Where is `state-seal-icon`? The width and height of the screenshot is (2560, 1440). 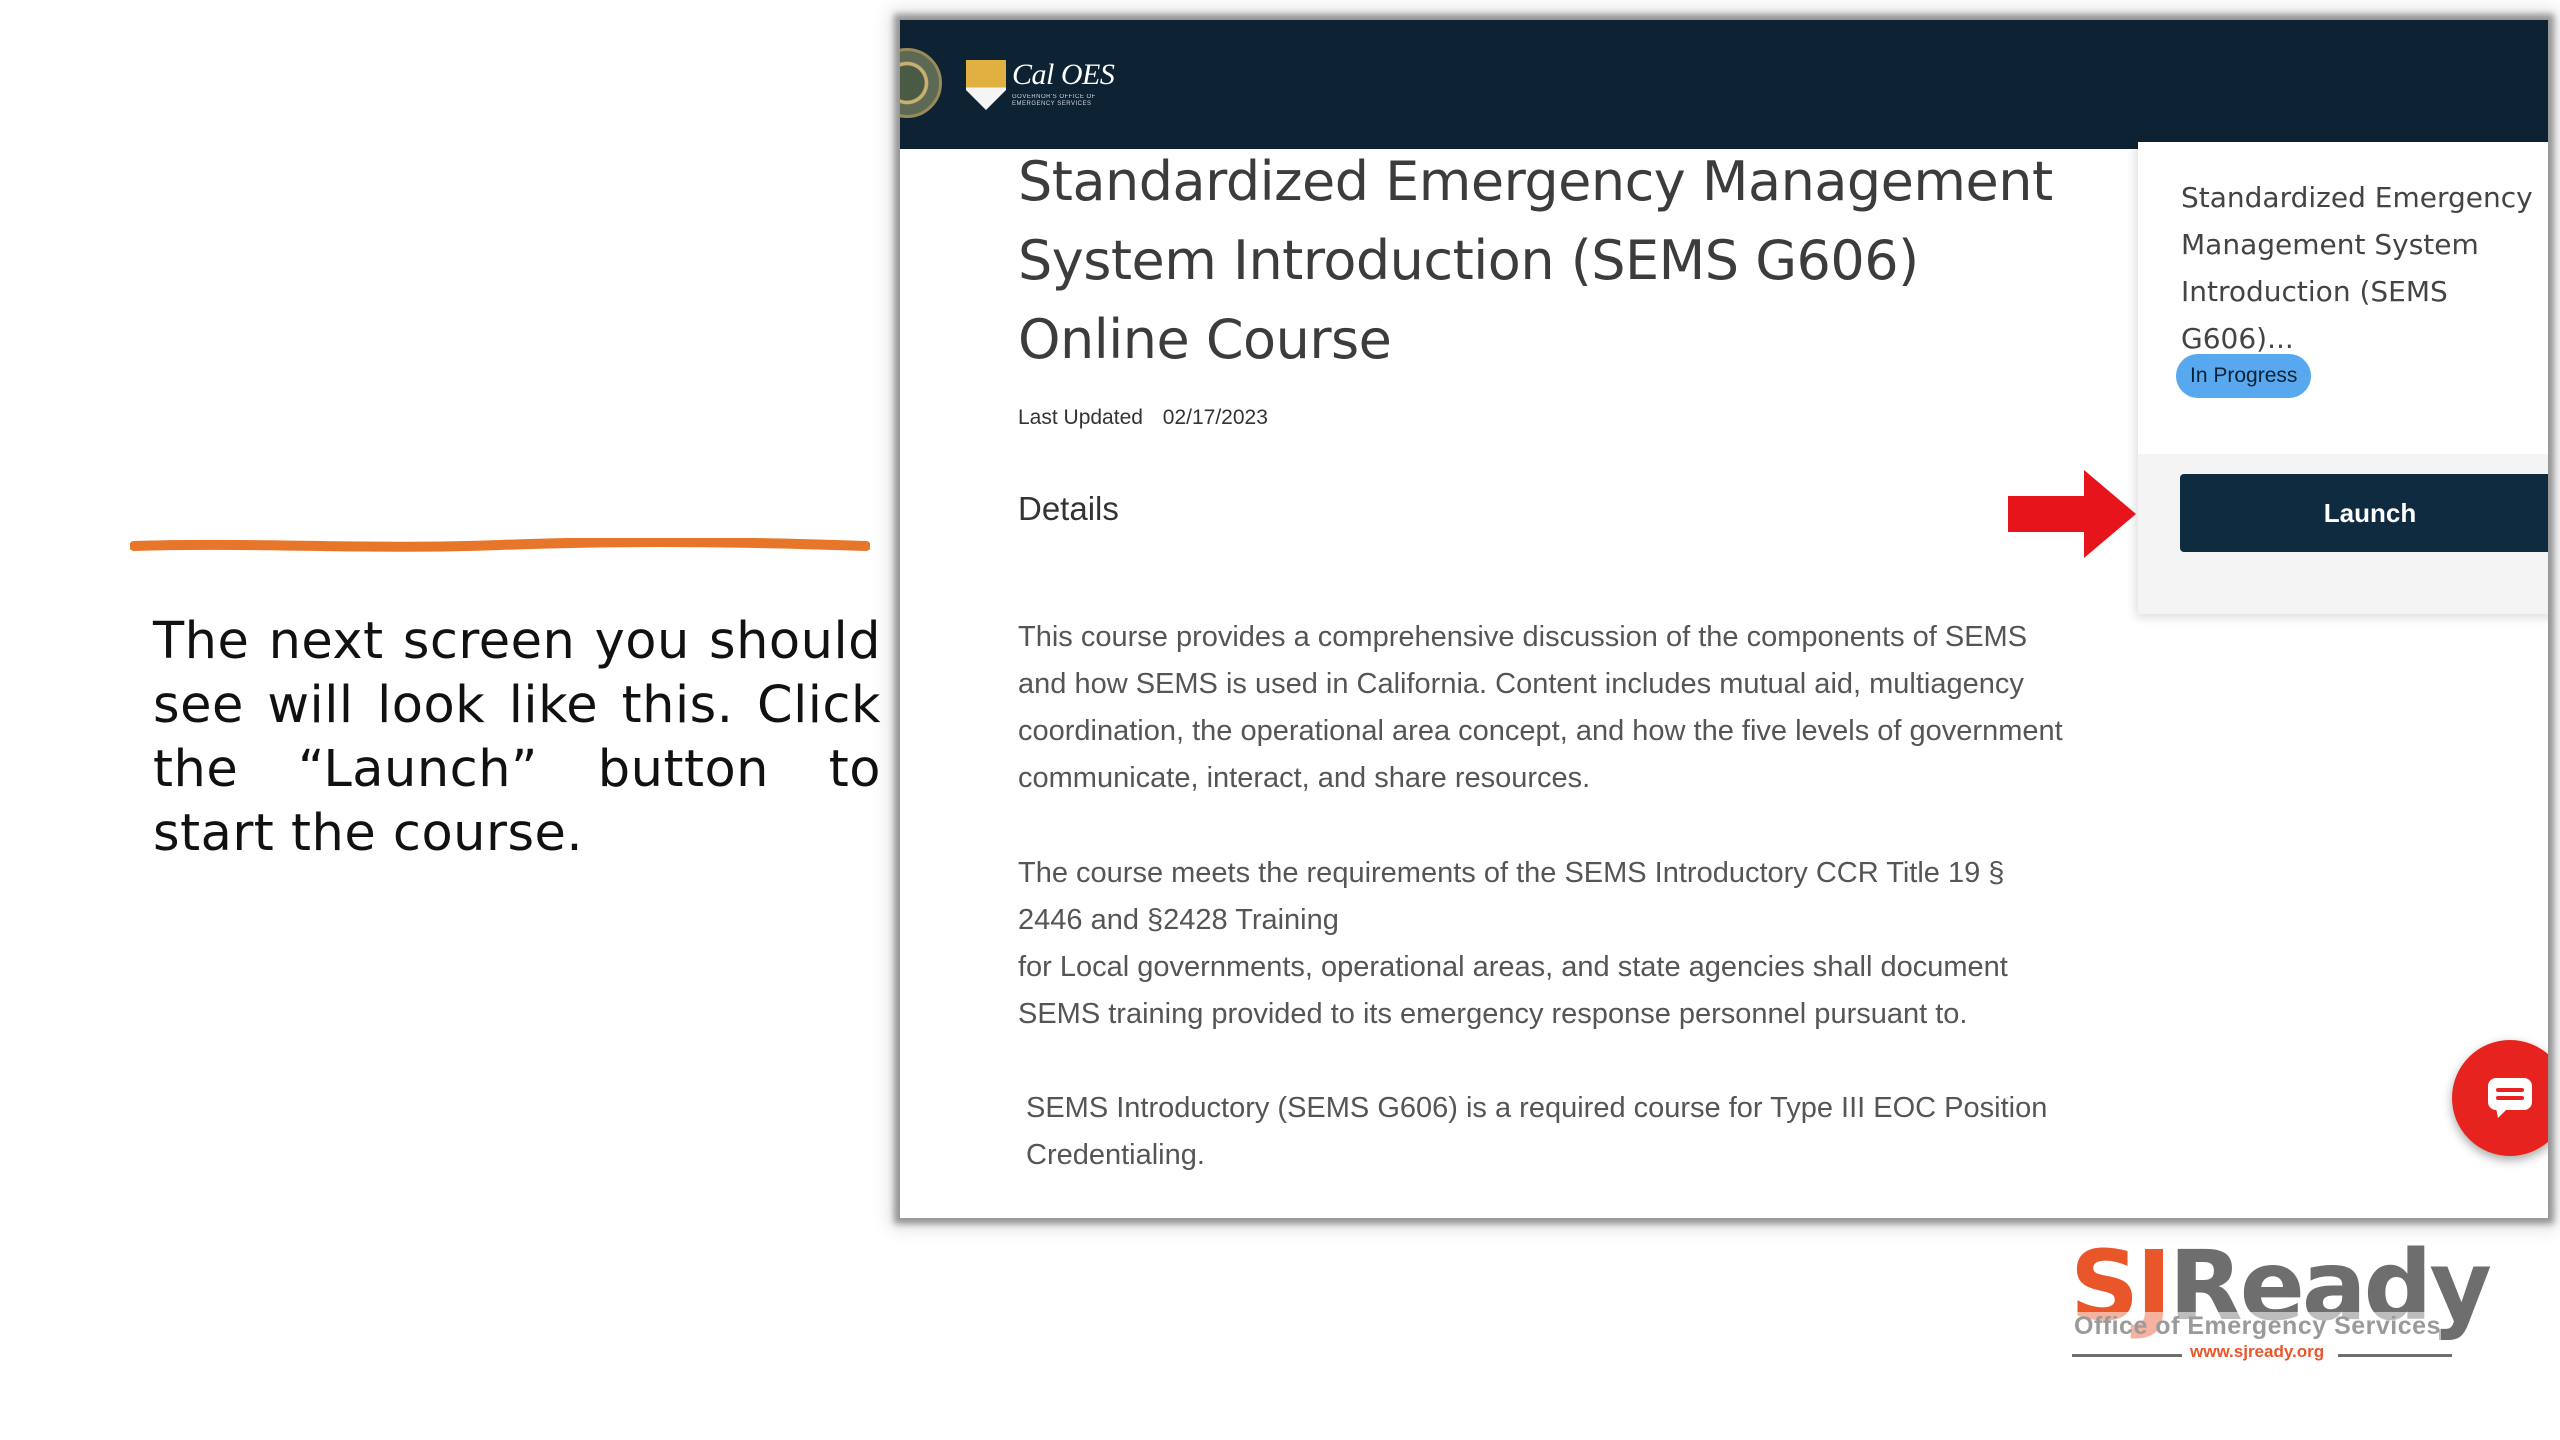
state-seal-icon is located at coordinates (921, 83).